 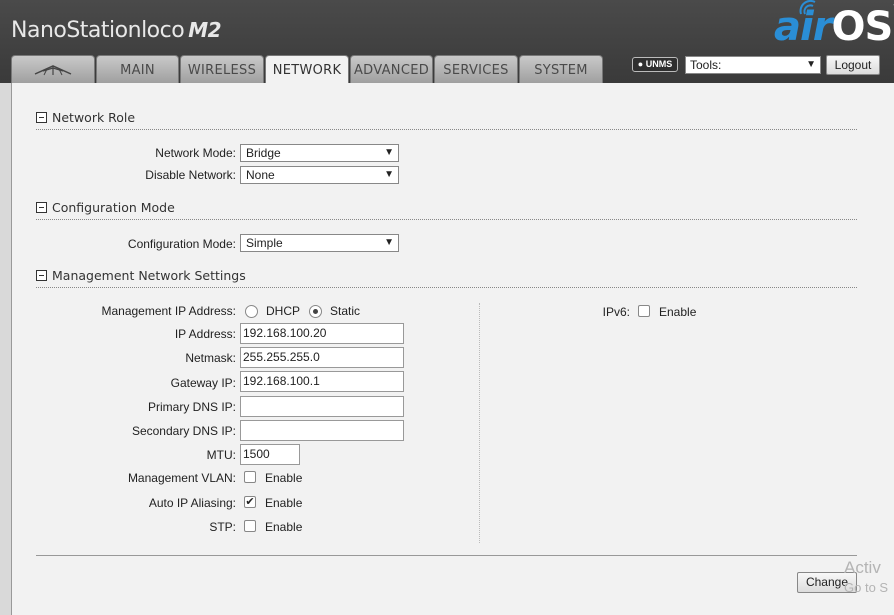 I want to click on watermark-line-2: Go to S, so click(x=866, y=587).